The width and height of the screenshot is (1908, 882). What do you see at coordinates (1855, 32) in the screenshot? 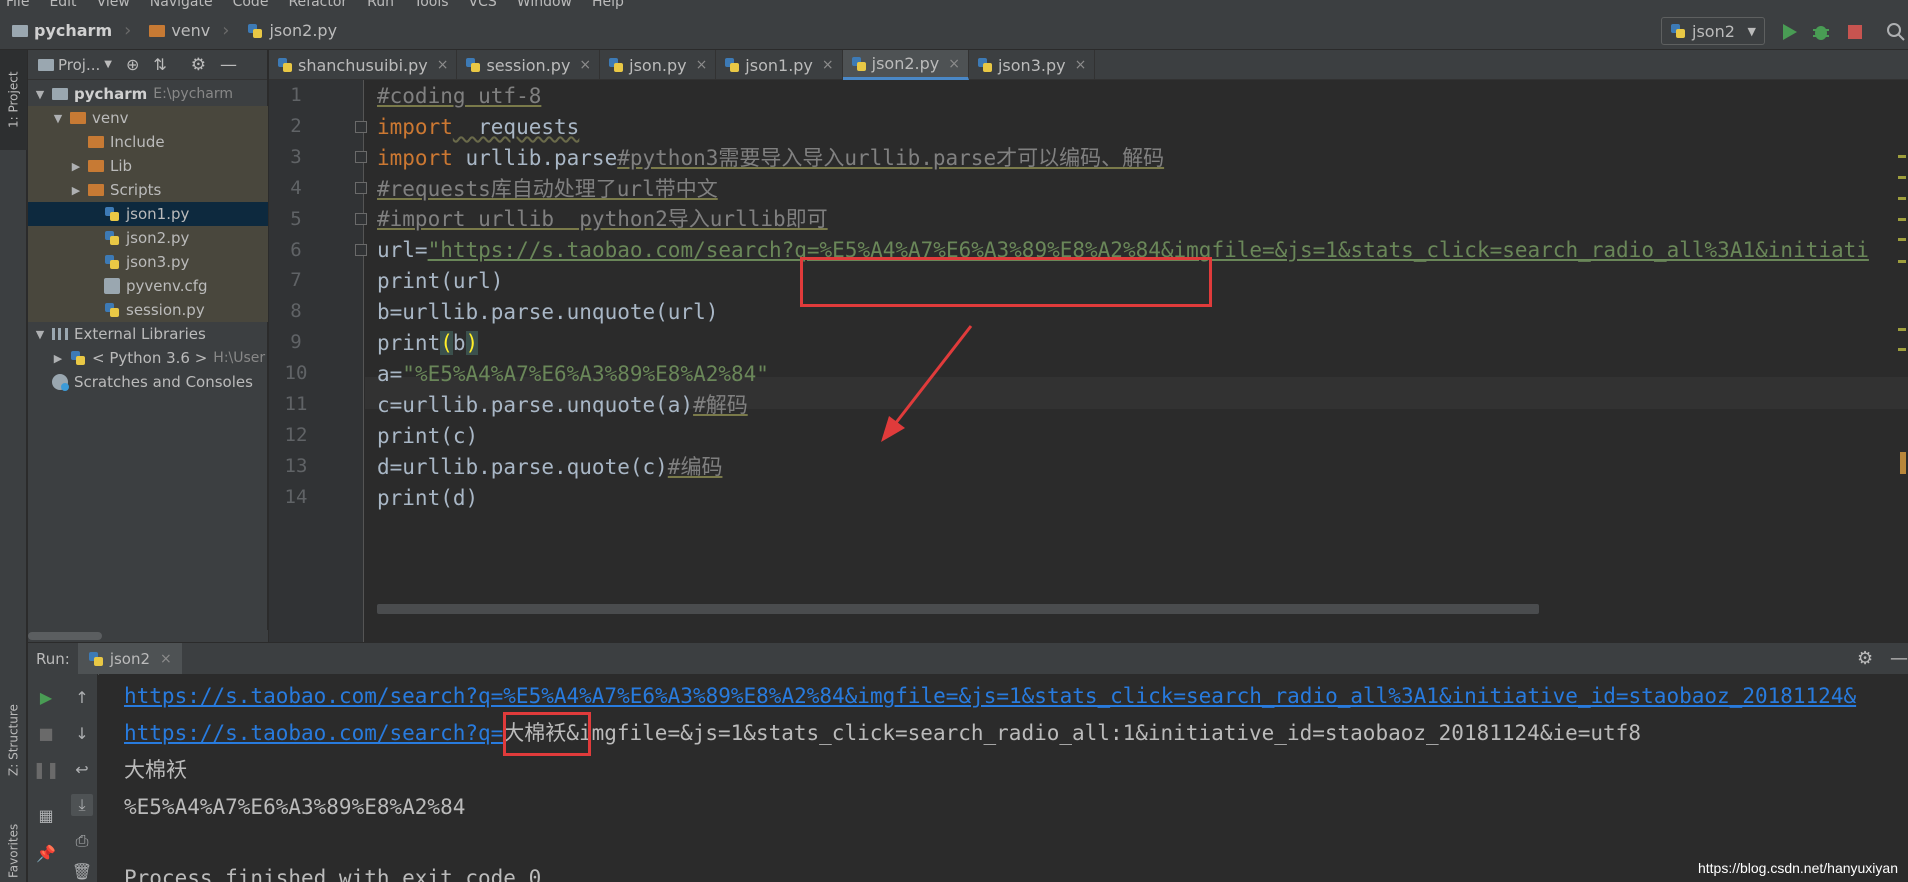
I see `stop-button` at bounding box center [1855, 32].